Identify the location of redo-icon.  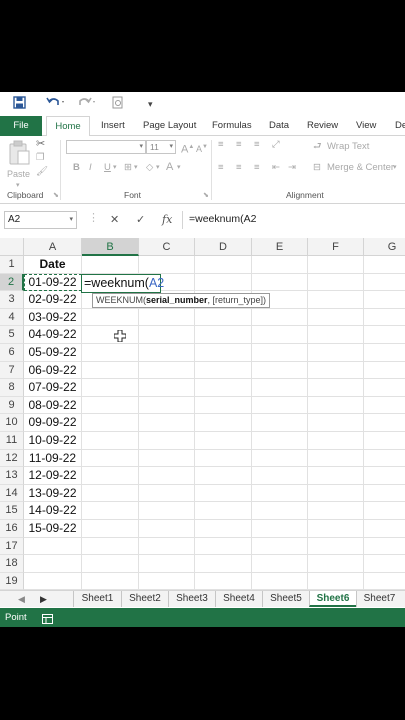
(88, 104).